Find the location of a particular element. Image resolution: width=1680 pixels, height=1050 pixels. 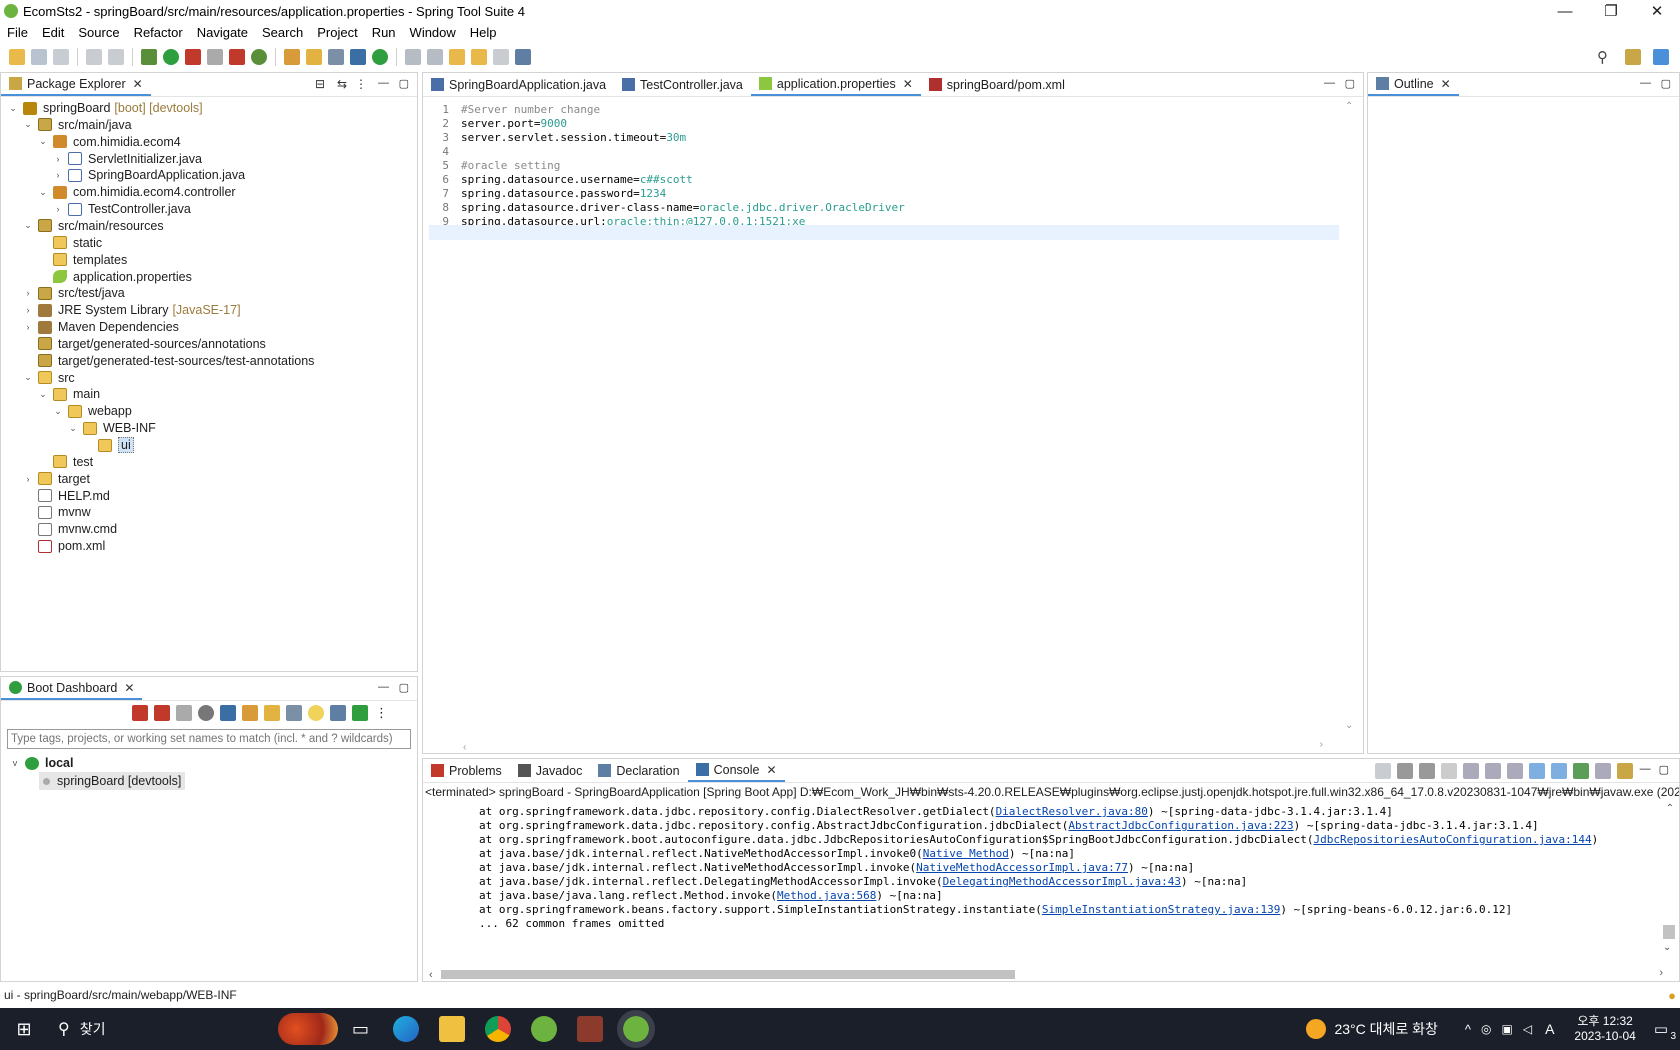

tree-item: ⌄ WEB-INF is located at coordinates (111, 428).